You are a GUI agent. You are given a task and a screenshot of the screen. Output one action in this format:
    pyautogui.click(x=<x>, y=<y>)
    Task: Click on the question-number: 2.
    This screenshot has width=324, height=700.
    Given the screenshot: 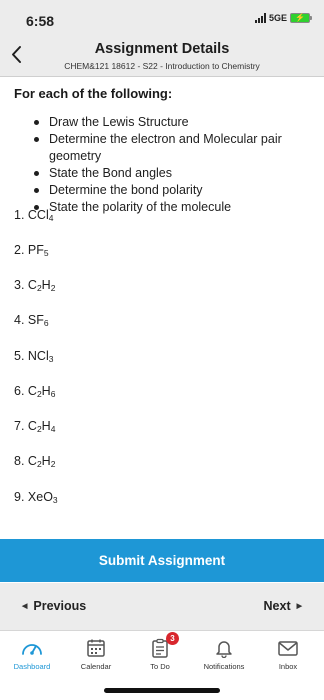 What is the action you would take?
    pyautogui.click(x=21, y=250)
    